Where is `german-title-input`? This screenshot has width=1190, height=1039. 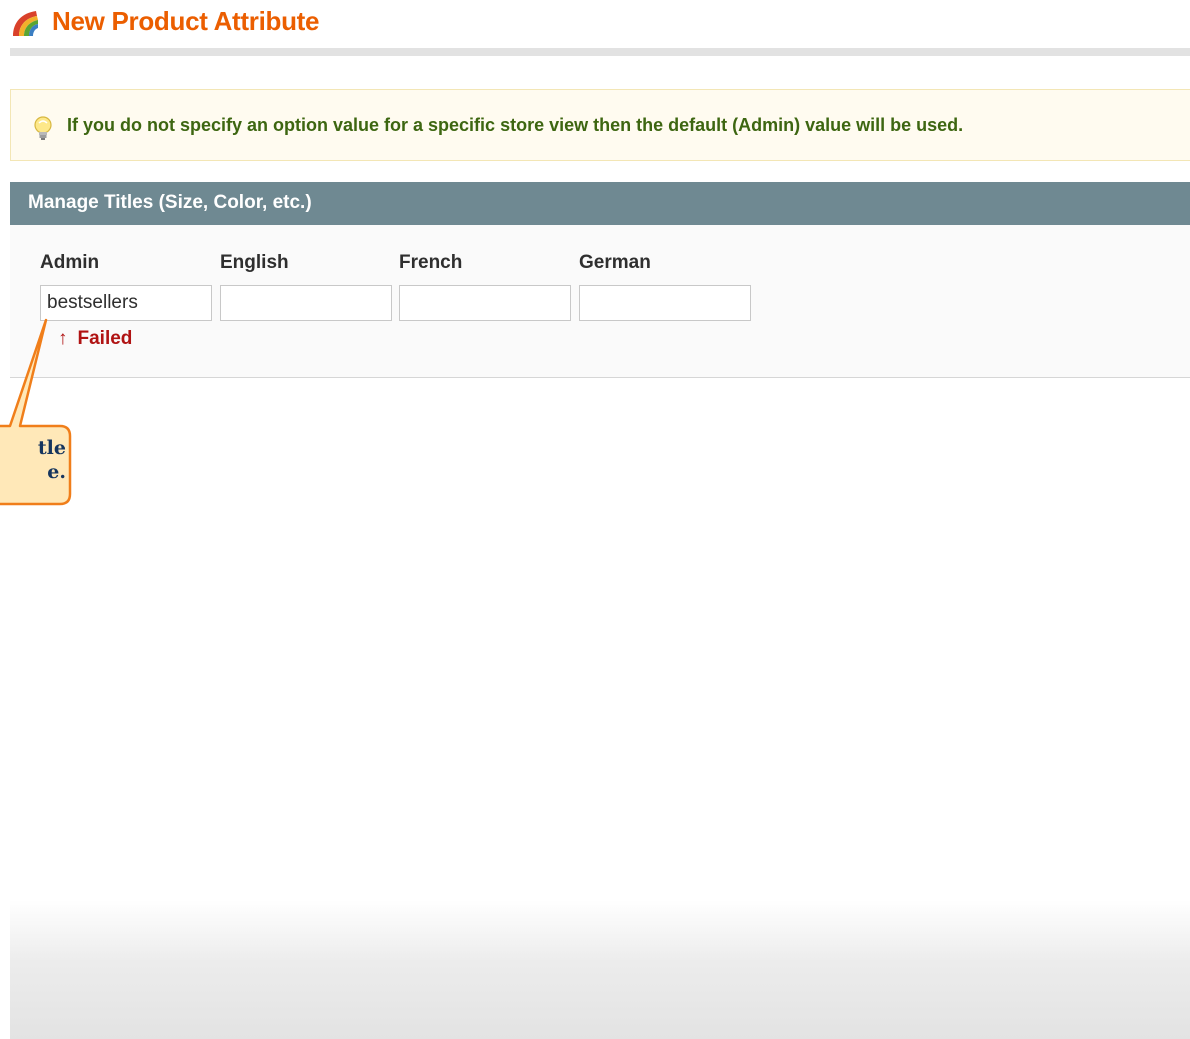 german-title-input is located at coordinates (665, 303).